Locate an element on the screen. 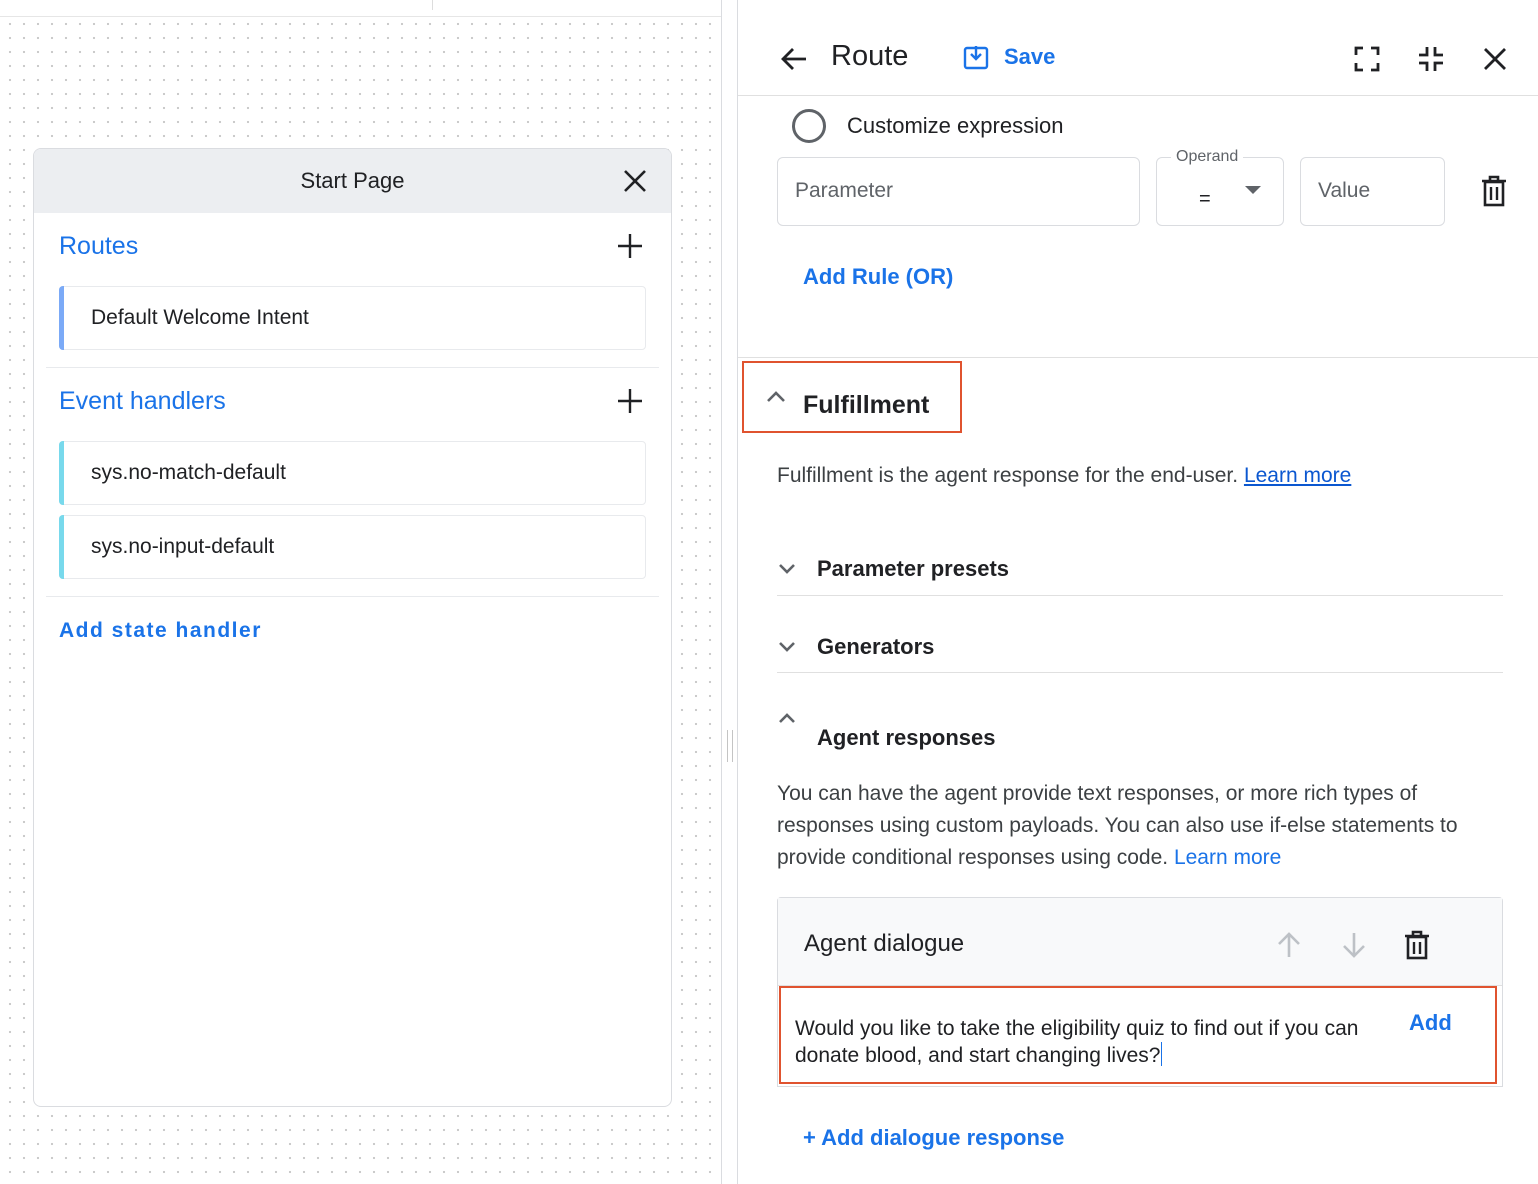  text-caret is located at coordinates (1162, 1054).